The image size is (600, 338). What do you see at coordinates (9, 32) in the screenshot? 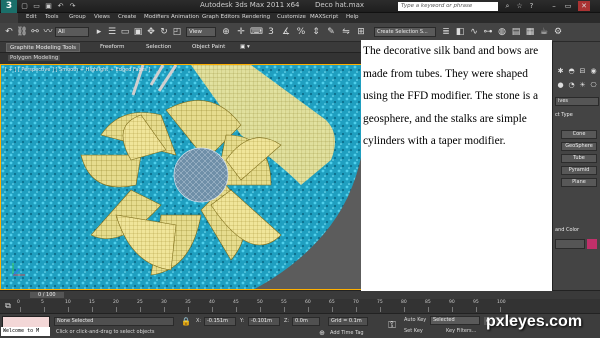
I see `undo-tool-icon: ↶` at bounding box center [9, 32].